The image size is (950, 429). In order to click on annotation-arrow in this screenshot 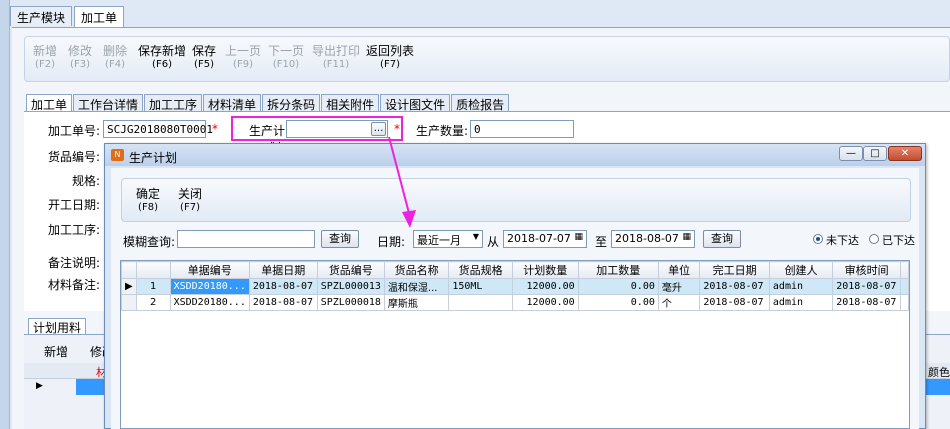, I will do `click(402, 182)`.